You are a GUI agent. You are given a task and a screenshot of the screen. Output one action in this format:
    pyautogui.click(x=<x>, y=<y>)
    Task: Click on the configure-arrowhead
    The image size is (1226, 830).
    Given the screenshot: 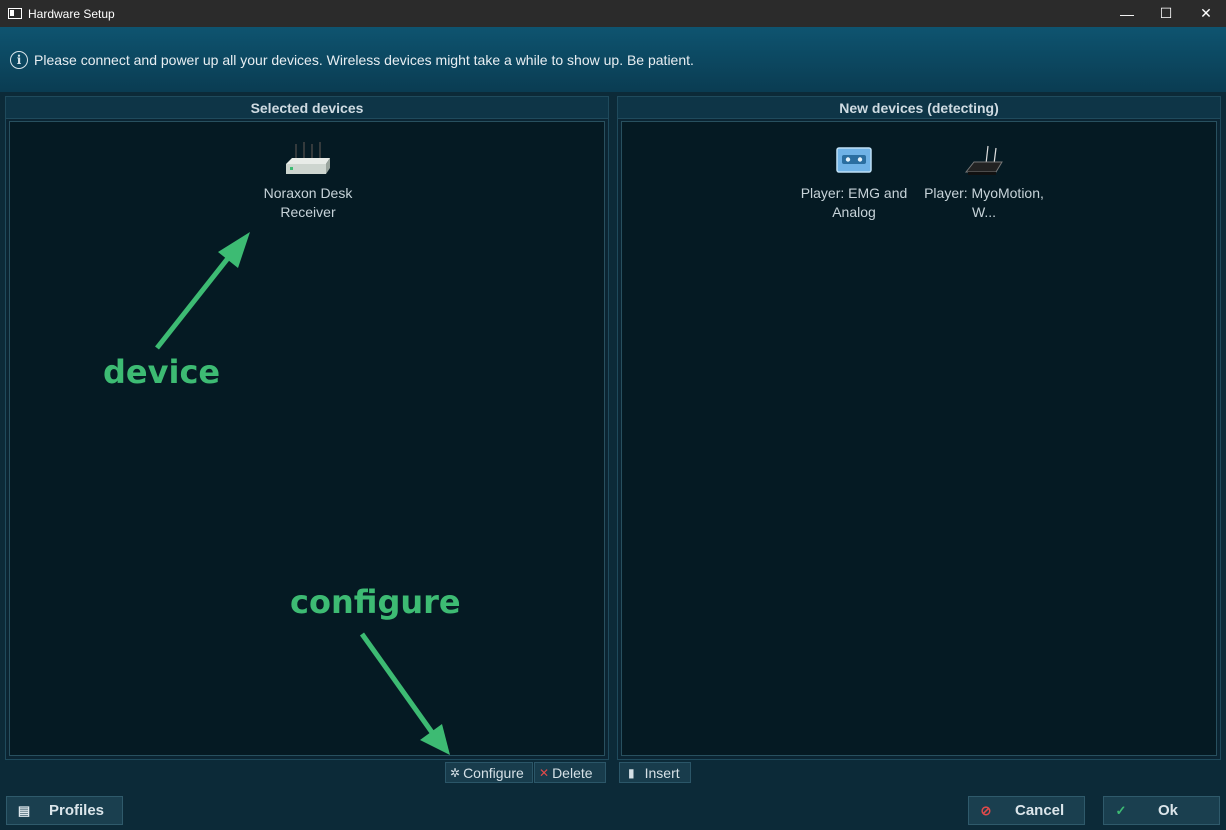 What is the action you would take?
    pyautogui.click(x=435, y=739)
    